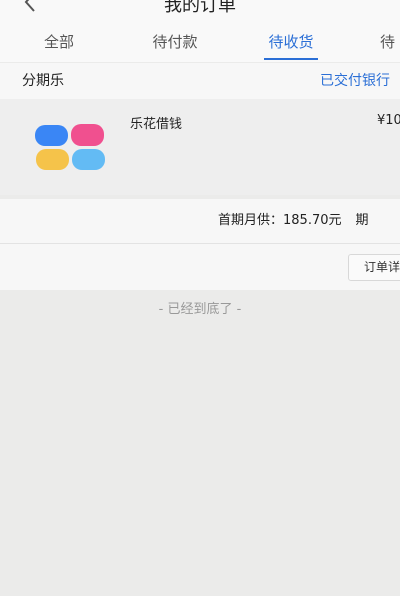 Image resolution: width=400 pixels, height=596 pixels. Describe the element at coordinates (390, 42) in the screenshot. I see `tab-more: 待` at that location.